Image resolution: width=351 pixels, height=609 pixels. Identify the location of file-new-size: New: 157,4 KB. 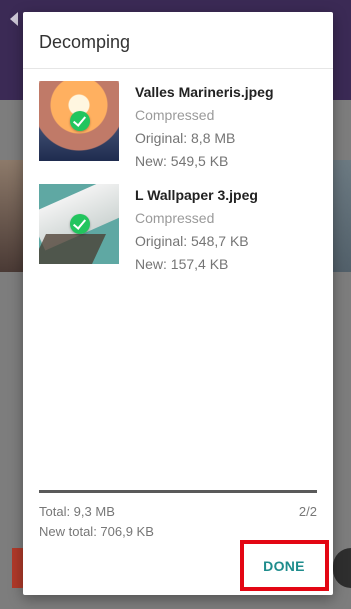
(182, 264).